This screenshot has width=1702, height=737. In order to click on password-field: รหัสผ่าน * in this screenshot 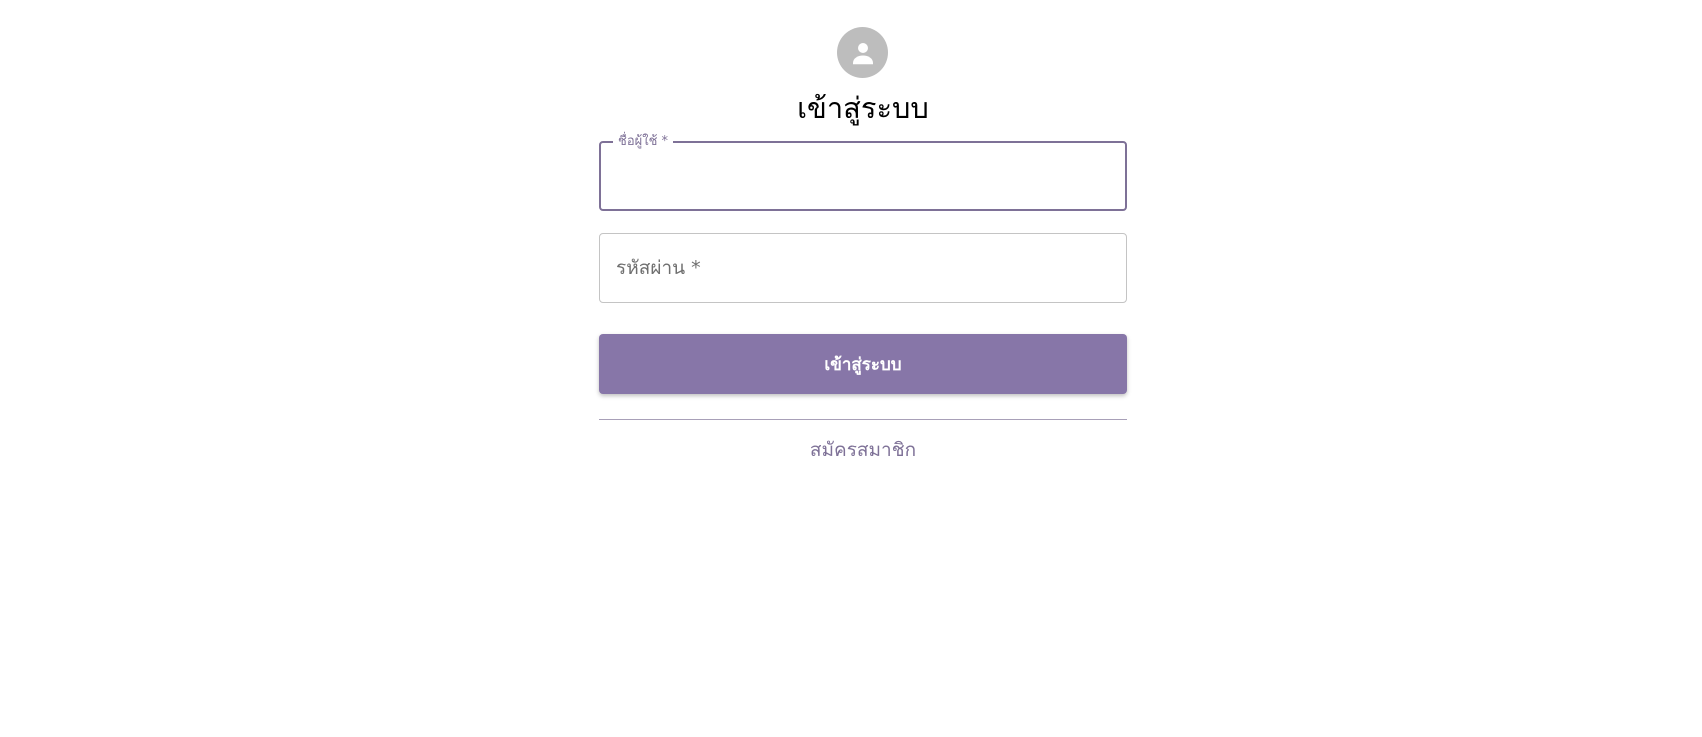, I will do `click(863, 268)`.